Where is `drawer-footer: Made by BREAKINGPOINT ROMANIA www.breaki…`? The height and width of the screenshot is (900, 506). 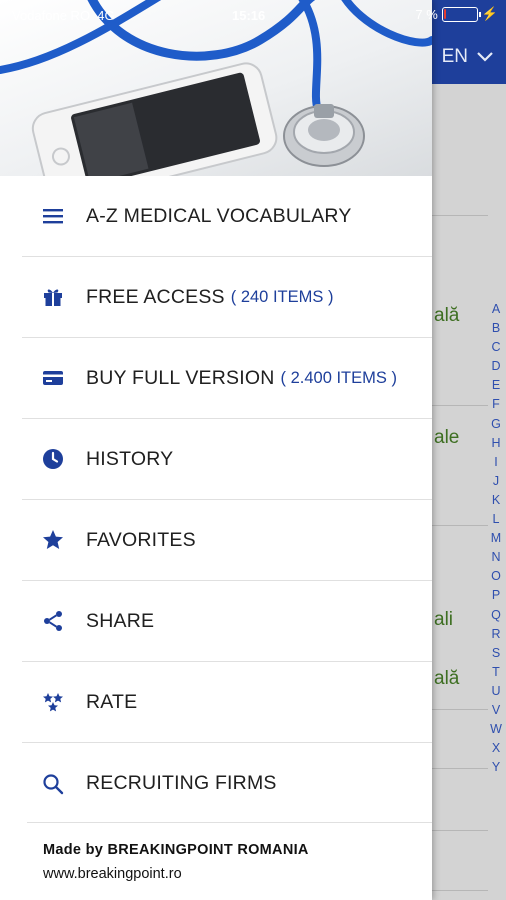
drawer-footer: Made by BREAKINGPOINT ROMANIA www.breaki… is located at coordinates (229, 861).